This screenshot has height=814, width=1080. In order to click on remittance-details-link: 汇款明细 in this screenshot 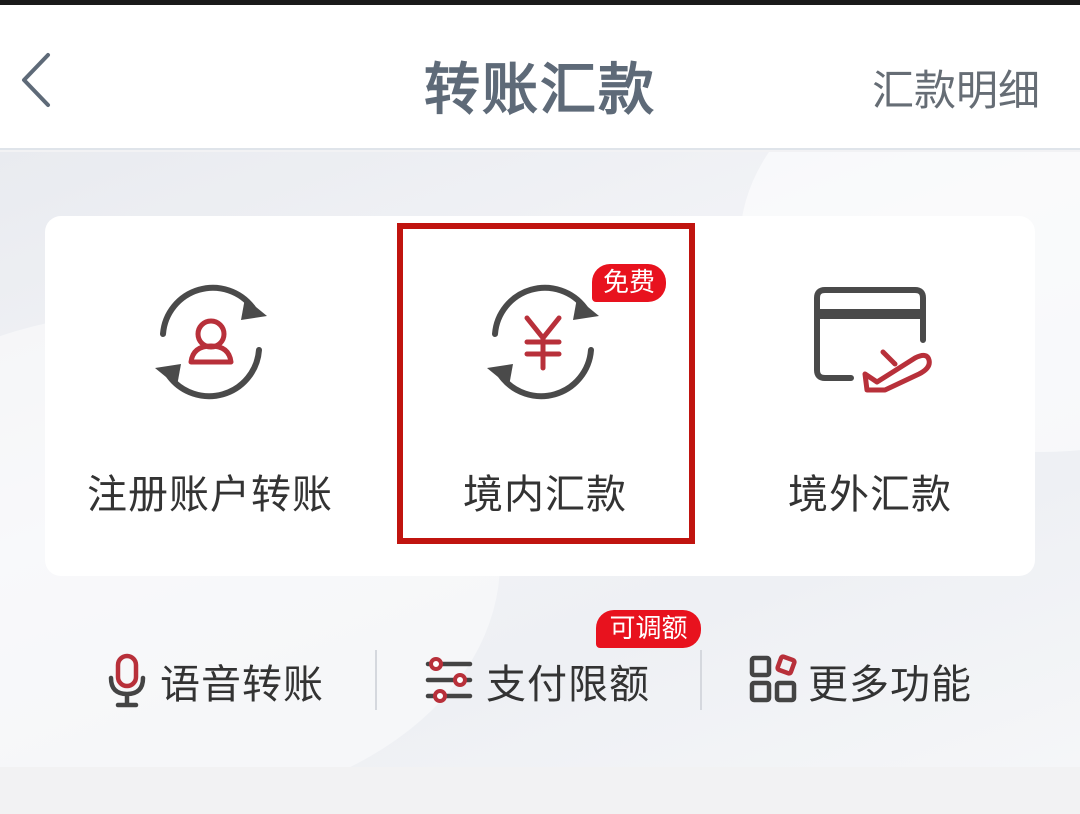, I will do `click(956, 87)`.